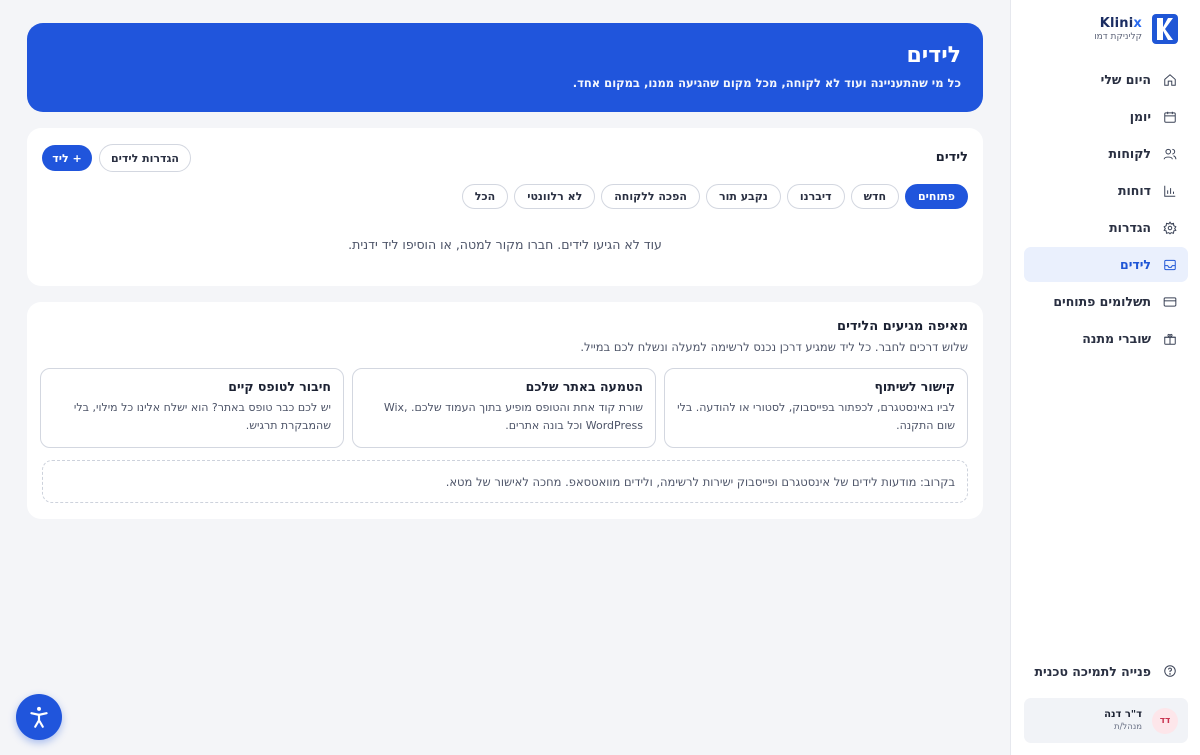 This screenshot has width=1200, height=755. I want to click on sidebar-item-settings: הגדרות, so click(1106, 227).